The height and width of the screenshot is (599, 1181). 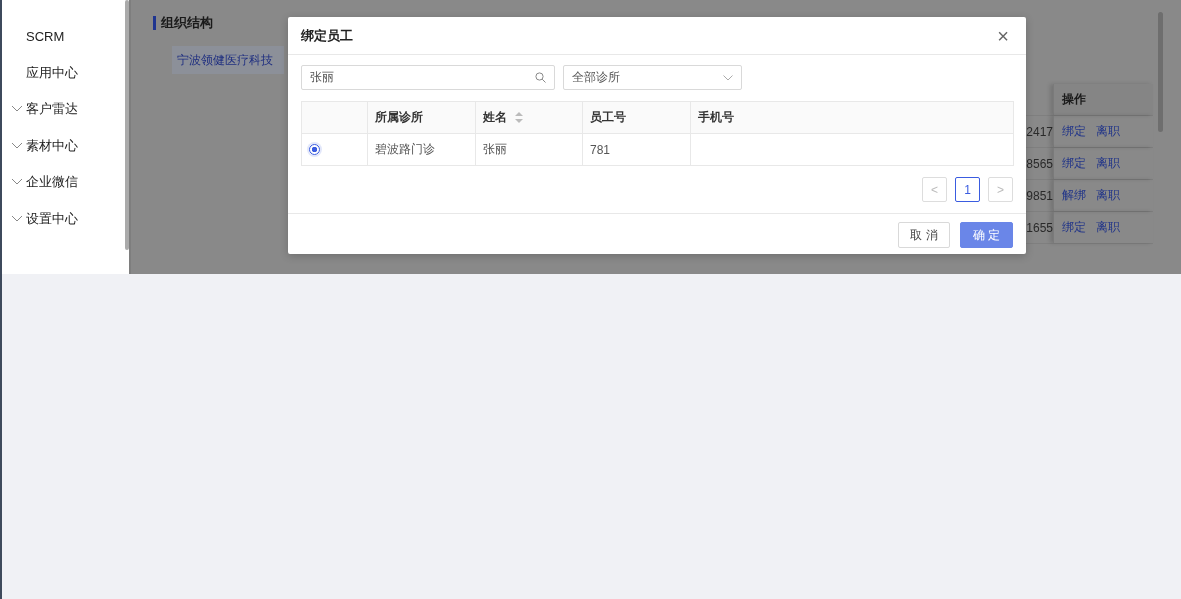 I want to click on table-cell: 碧波路门诊, so click(x=405, y=149).